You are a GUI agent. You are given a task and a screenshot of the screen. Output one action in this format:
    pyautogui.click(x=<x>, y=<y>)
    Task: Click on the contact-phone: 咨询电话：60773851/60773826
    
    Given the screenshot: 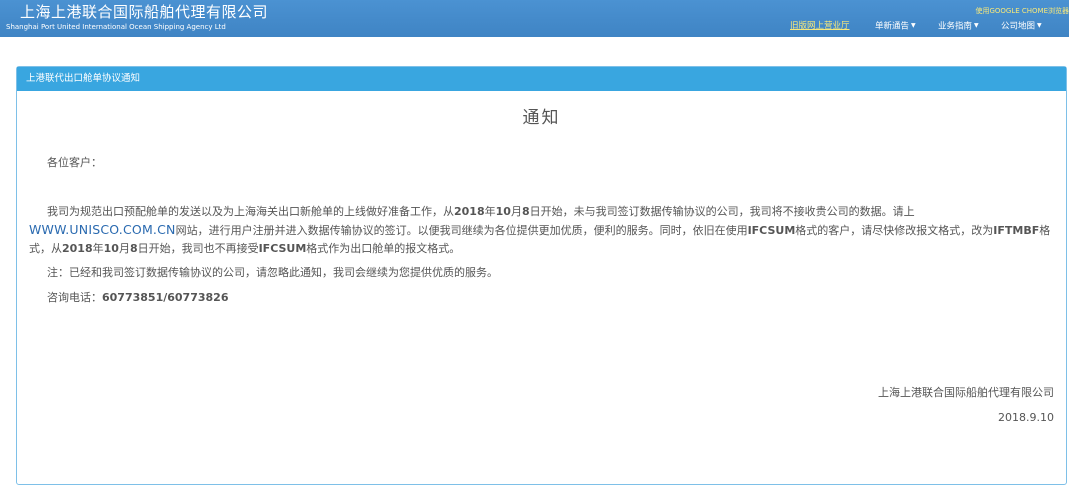 What is the action you would take?
    pyautogui.click(x=137, y=298)
    